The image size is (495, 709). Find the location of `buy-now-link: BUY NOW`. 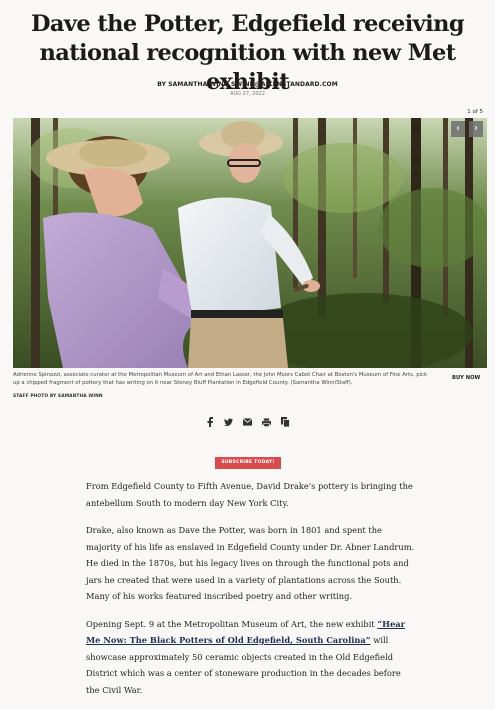

buy-now-link: BUY NOW is located at coordinates (466, 378).